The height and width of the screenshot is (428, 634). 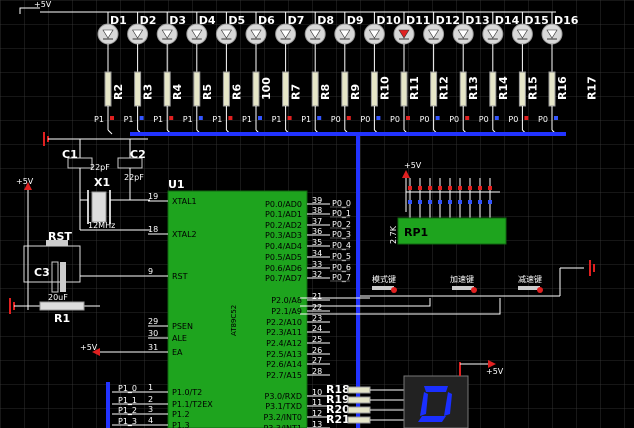 What do you see at coordinates (118, 92) in the screenshot?
I see `resistor-label: R2` at bounding box center [118, 92].